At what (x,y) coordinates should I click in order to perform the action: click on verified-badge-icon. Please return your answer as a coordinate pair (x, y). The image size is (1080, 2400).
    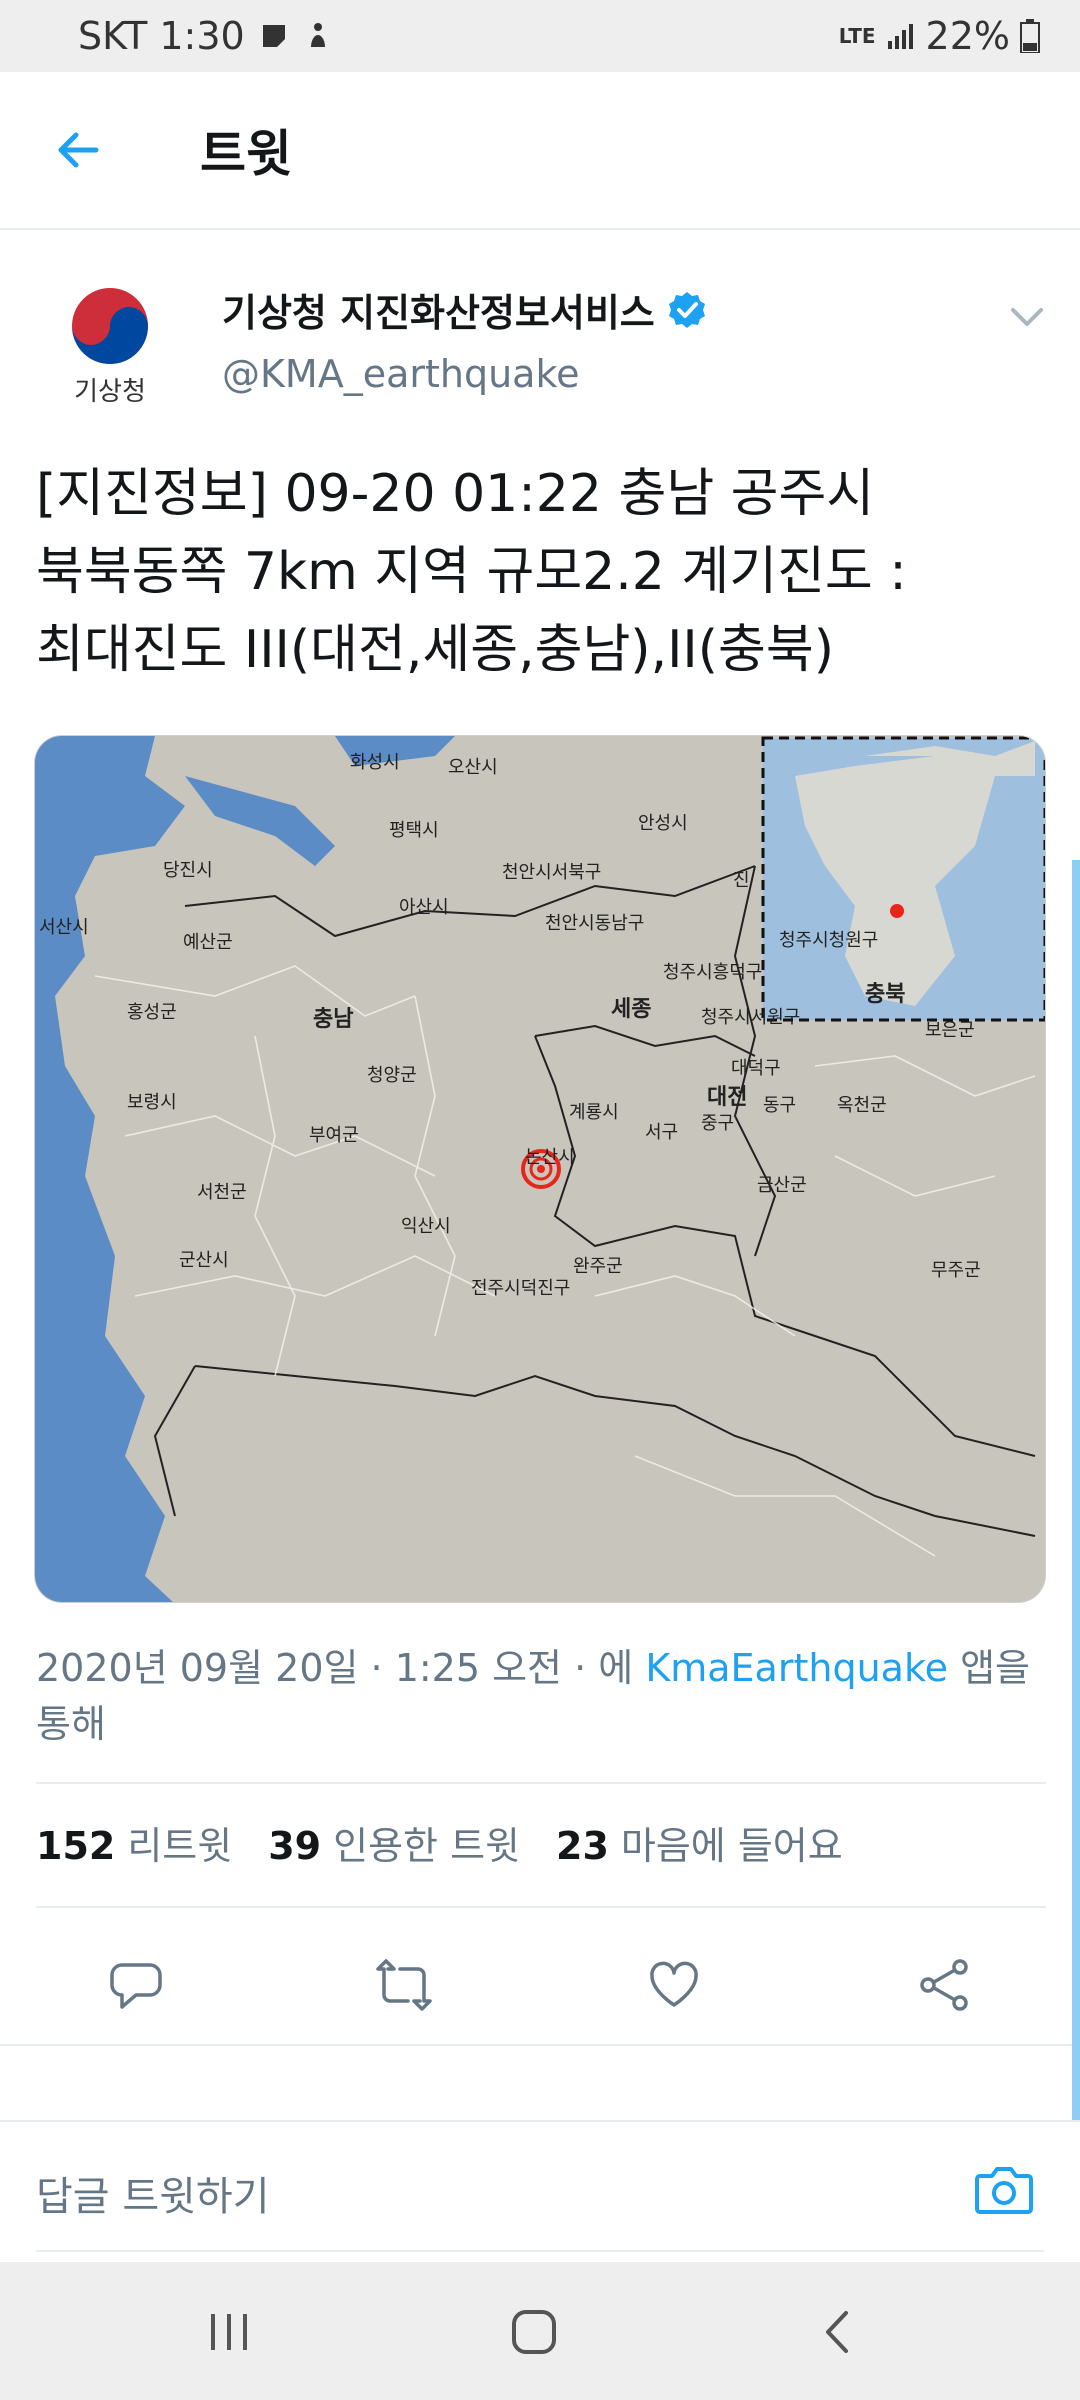
    Looking at the image, I should click on (686, 309).